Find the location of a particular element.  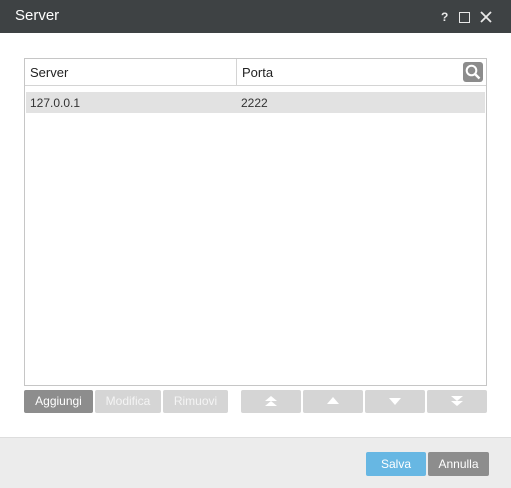

edit-button: Modifica is located at coordinates (128, 401).